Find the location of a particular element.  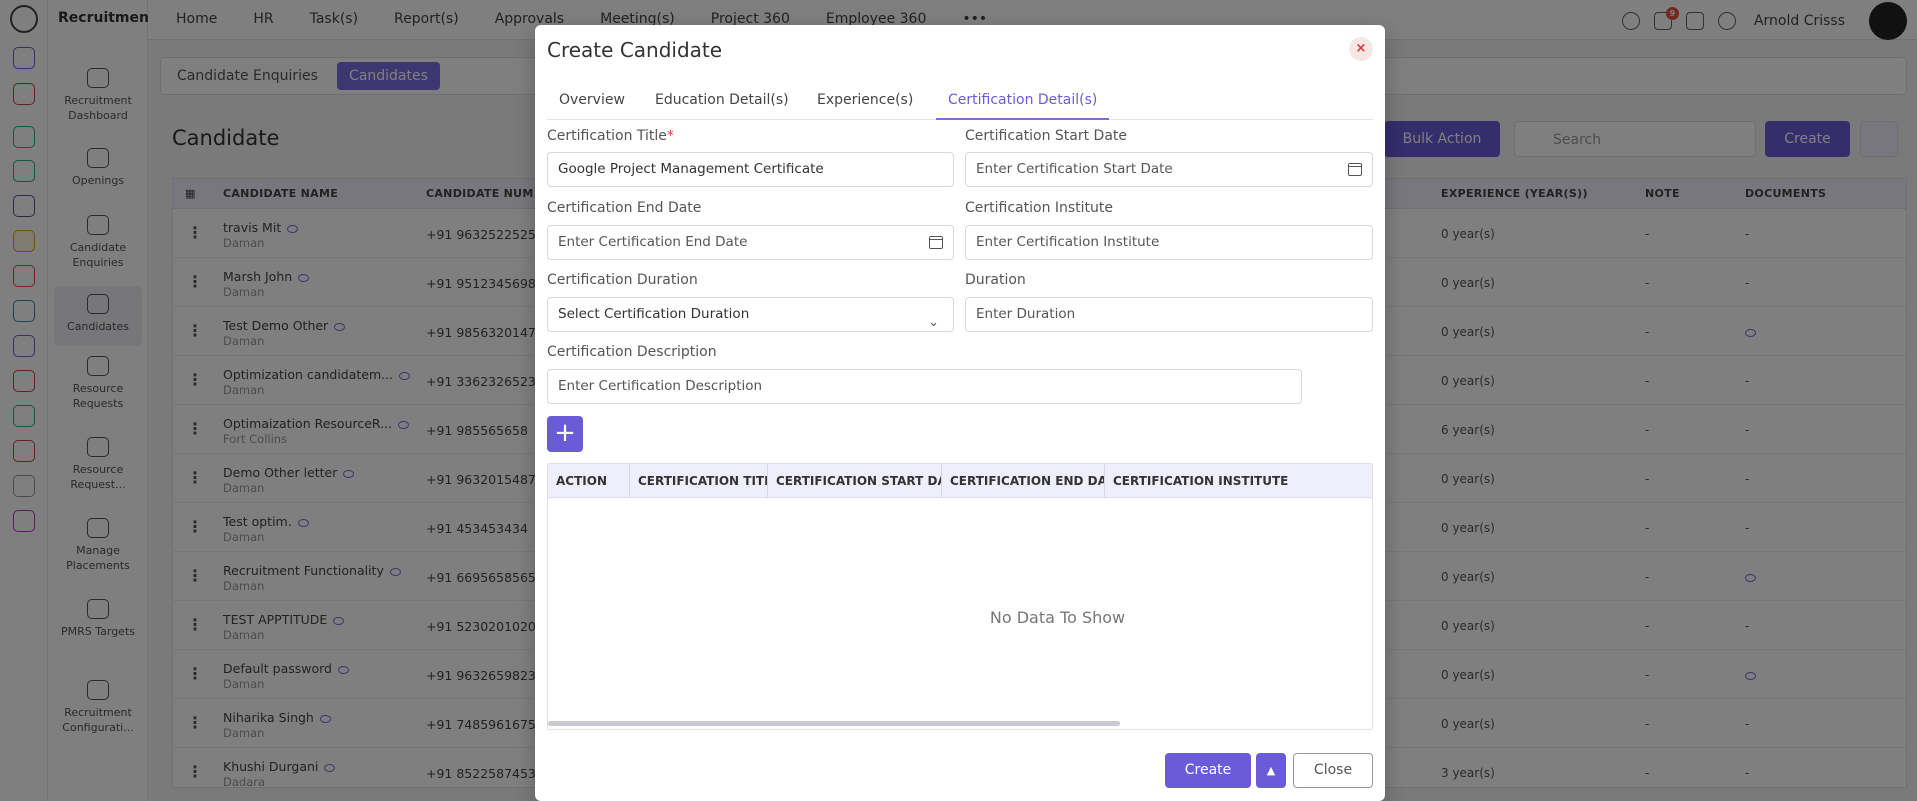

col-cert-title: CERTIFICATION TITLE is located at coordinates (699, 481).